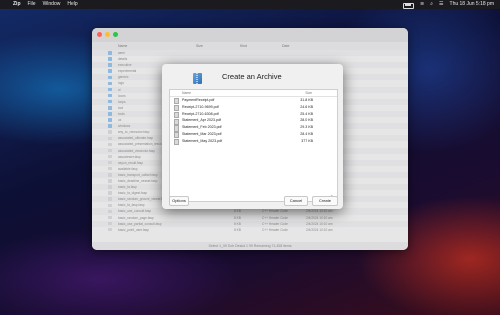  I want to click on size-column-header: Size, so click(308, 93).